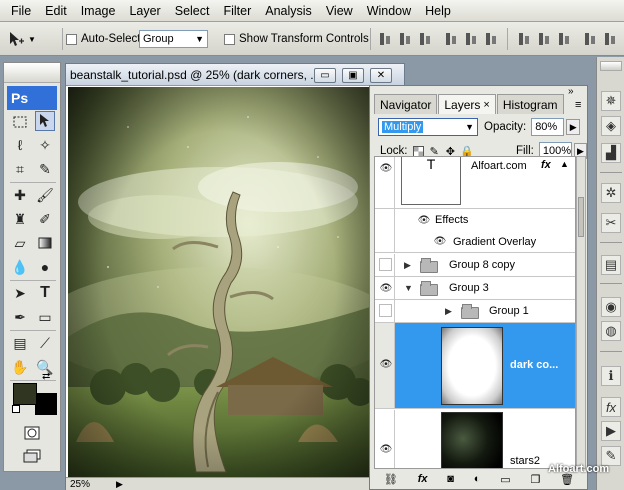  Describe the element at coordinates (45, 145) in the screenshot. I see `magic-wand-icon: ✧` at that location.